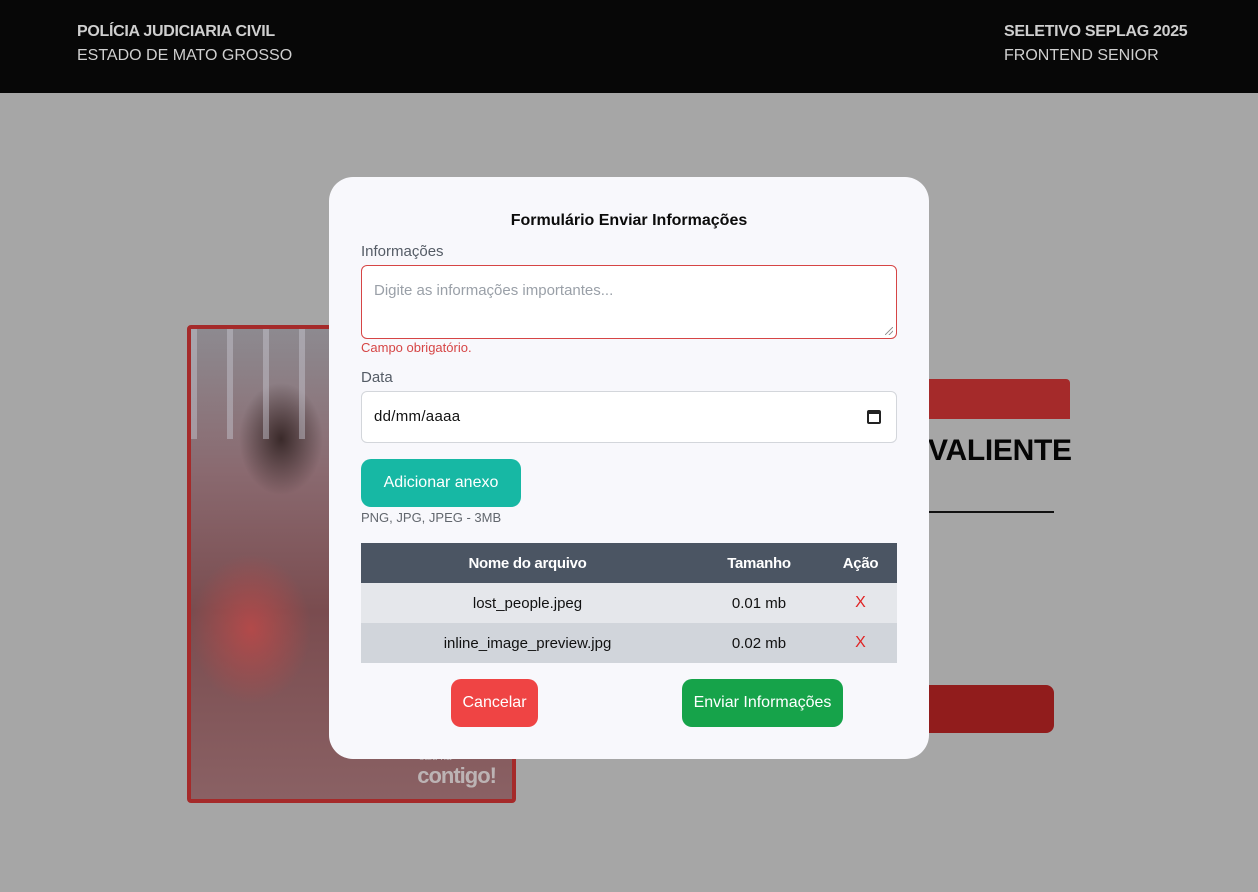  I want to click on table-row: inline_image_preview.jpg 0.02 mb X, so click(629, 643).